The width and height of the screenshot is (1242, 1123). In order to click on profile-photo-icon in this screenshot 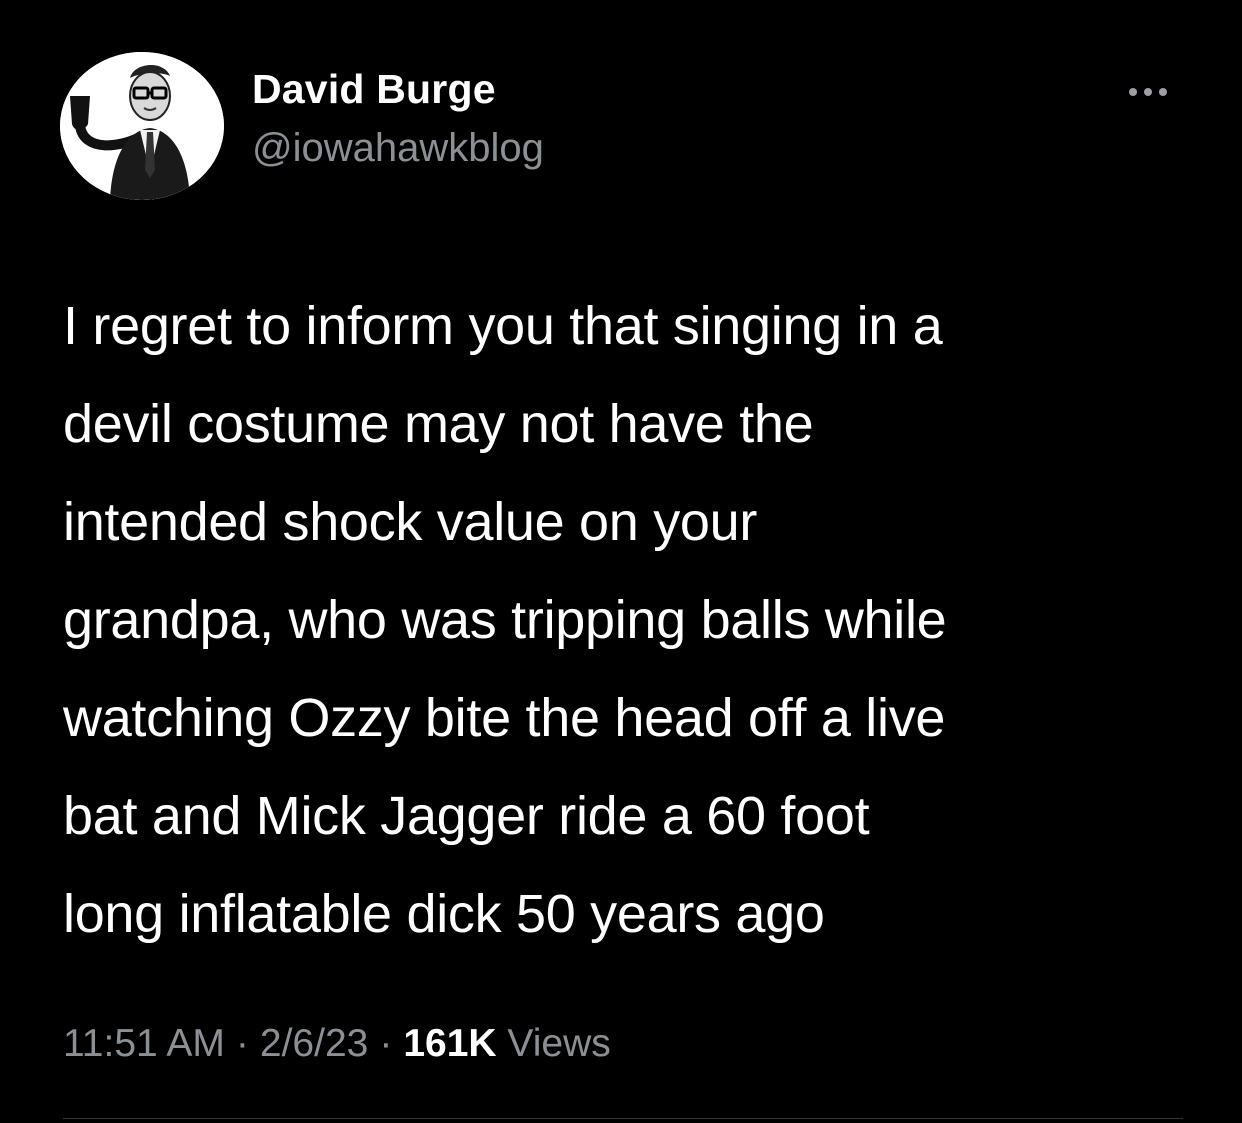, I will do `click(142, 126)`.